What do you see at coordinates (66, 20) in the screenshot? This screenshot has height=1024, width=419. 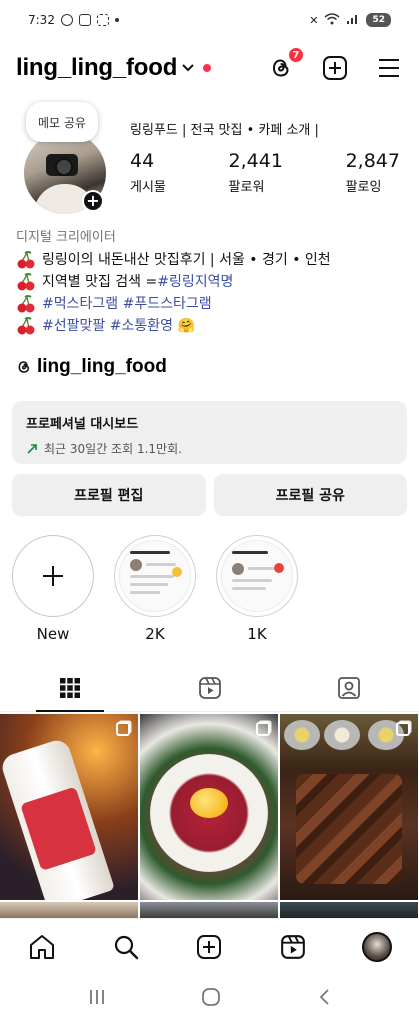 I see `notification-icon` at bounding box center [66, 20].